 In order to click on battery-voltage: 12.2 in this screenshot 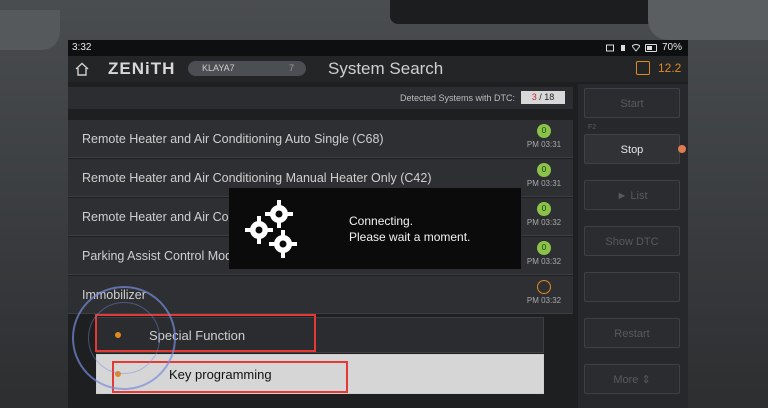, I will do `click(670, 68)`.